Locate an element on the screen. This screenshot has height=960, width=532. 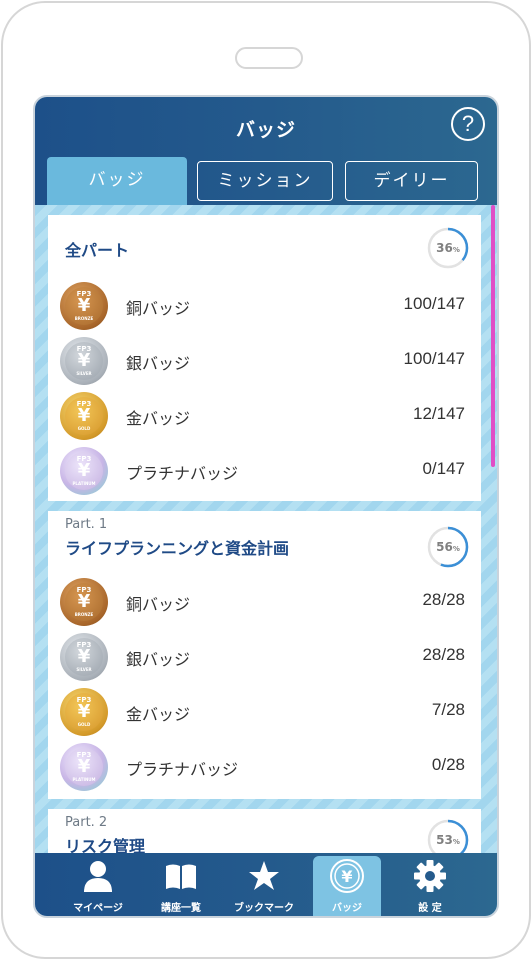
page-title: バッジ is located at coordinates (265, 130).